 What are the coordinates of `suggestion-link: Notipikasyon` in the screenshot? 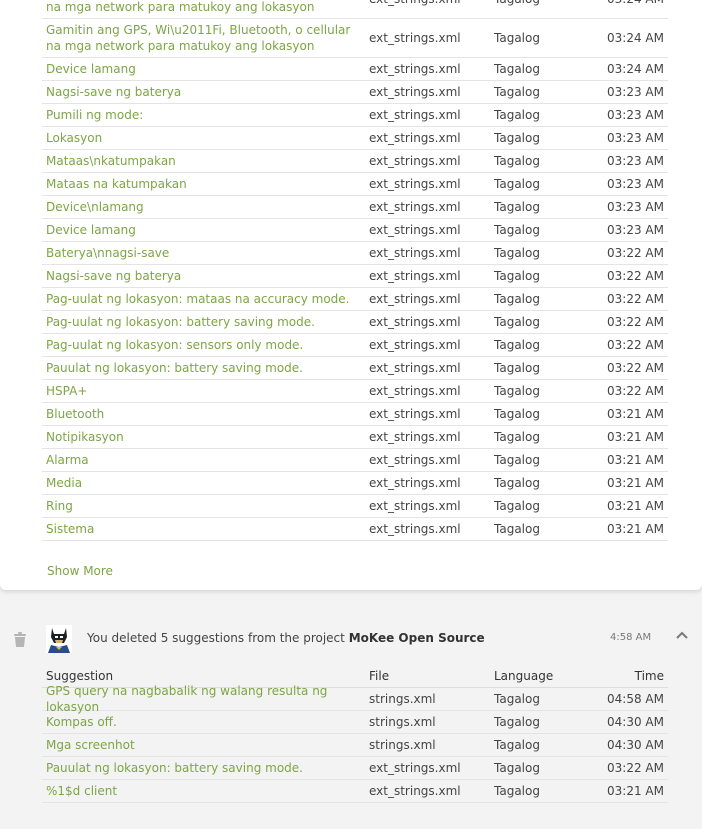 It's located at (205, 437).